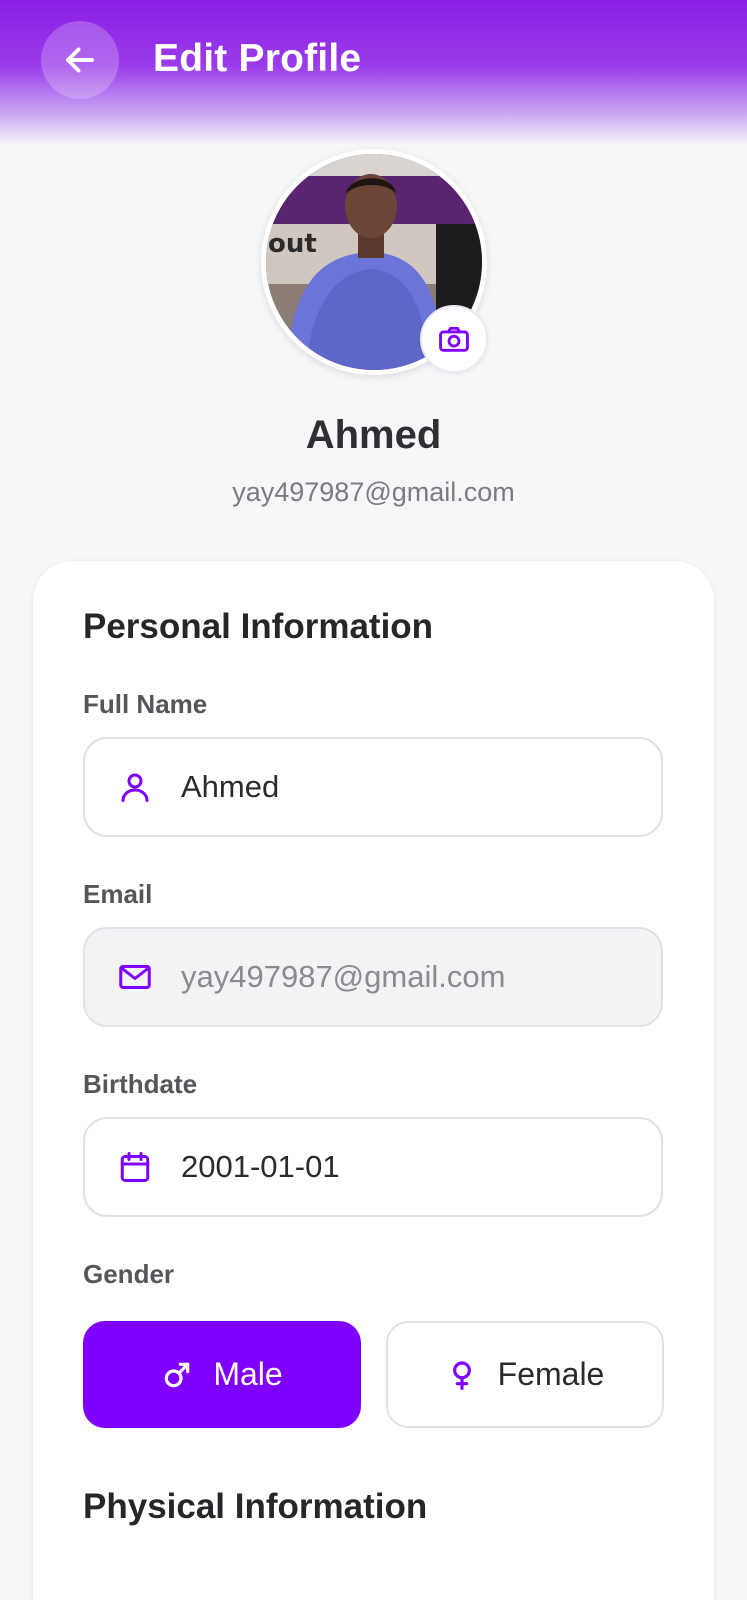  Describe the element at coordinates (177, 1375) in the screenshot. I see `male-symbol-icon` at that location.